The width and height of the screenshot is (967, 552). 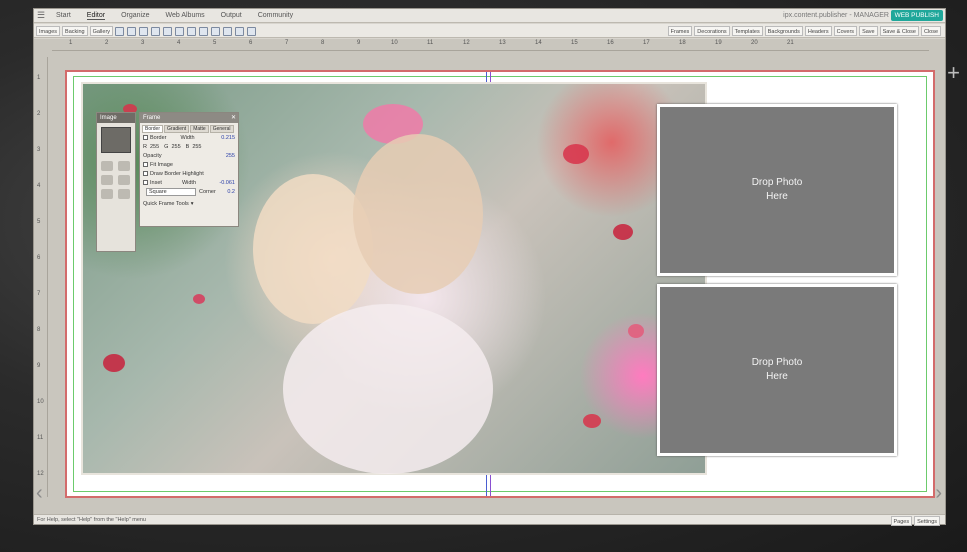 I want to click on tab-web-albums: Web Albums, so click(x=185, y=16).